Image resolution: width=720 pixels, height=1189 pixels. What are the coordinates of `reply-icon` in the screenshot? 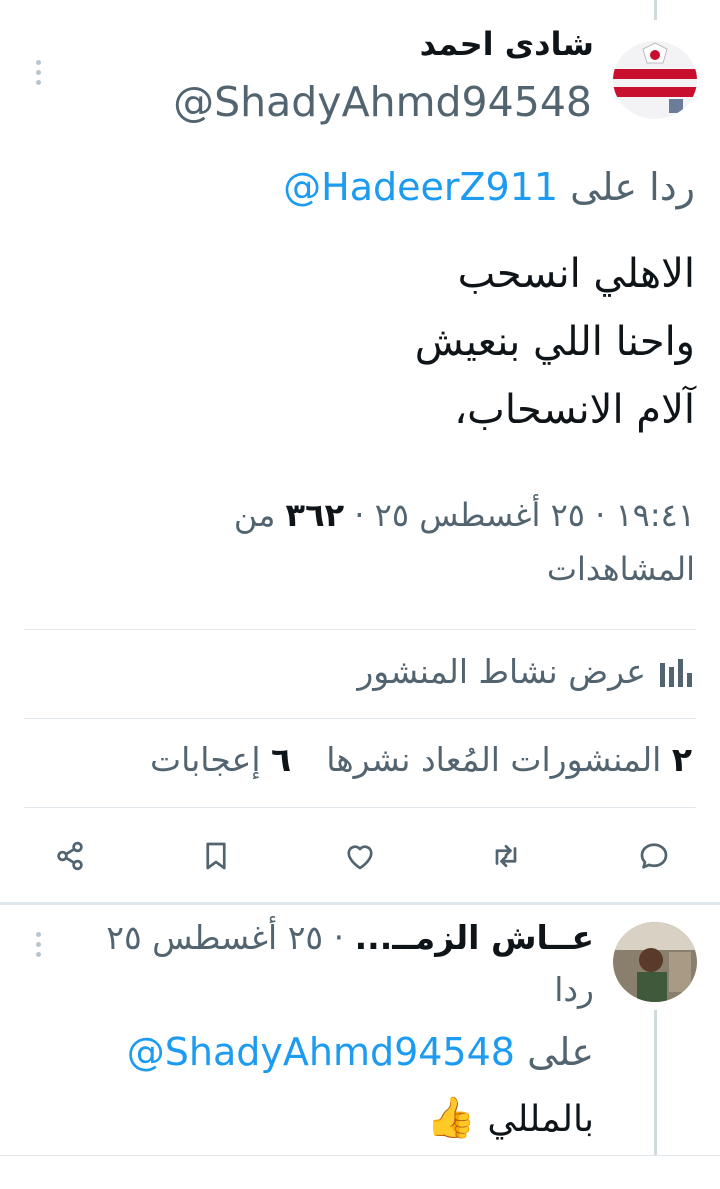 It's located at (654, 856).